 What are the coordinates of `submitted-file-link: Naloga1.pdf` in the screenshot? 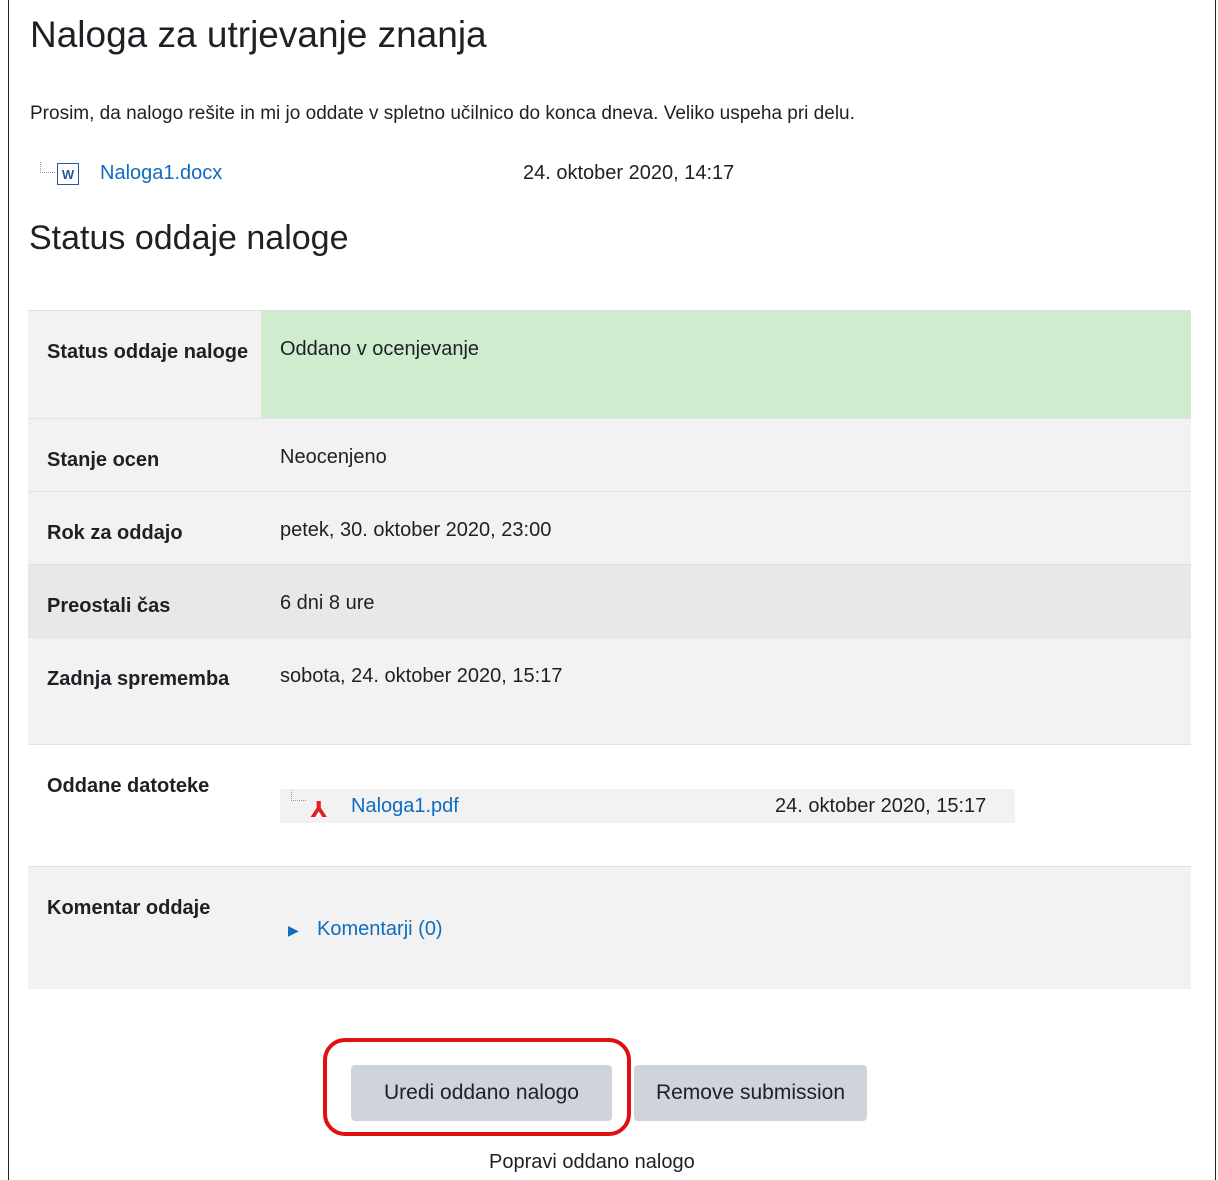 It's located at (405, 806).